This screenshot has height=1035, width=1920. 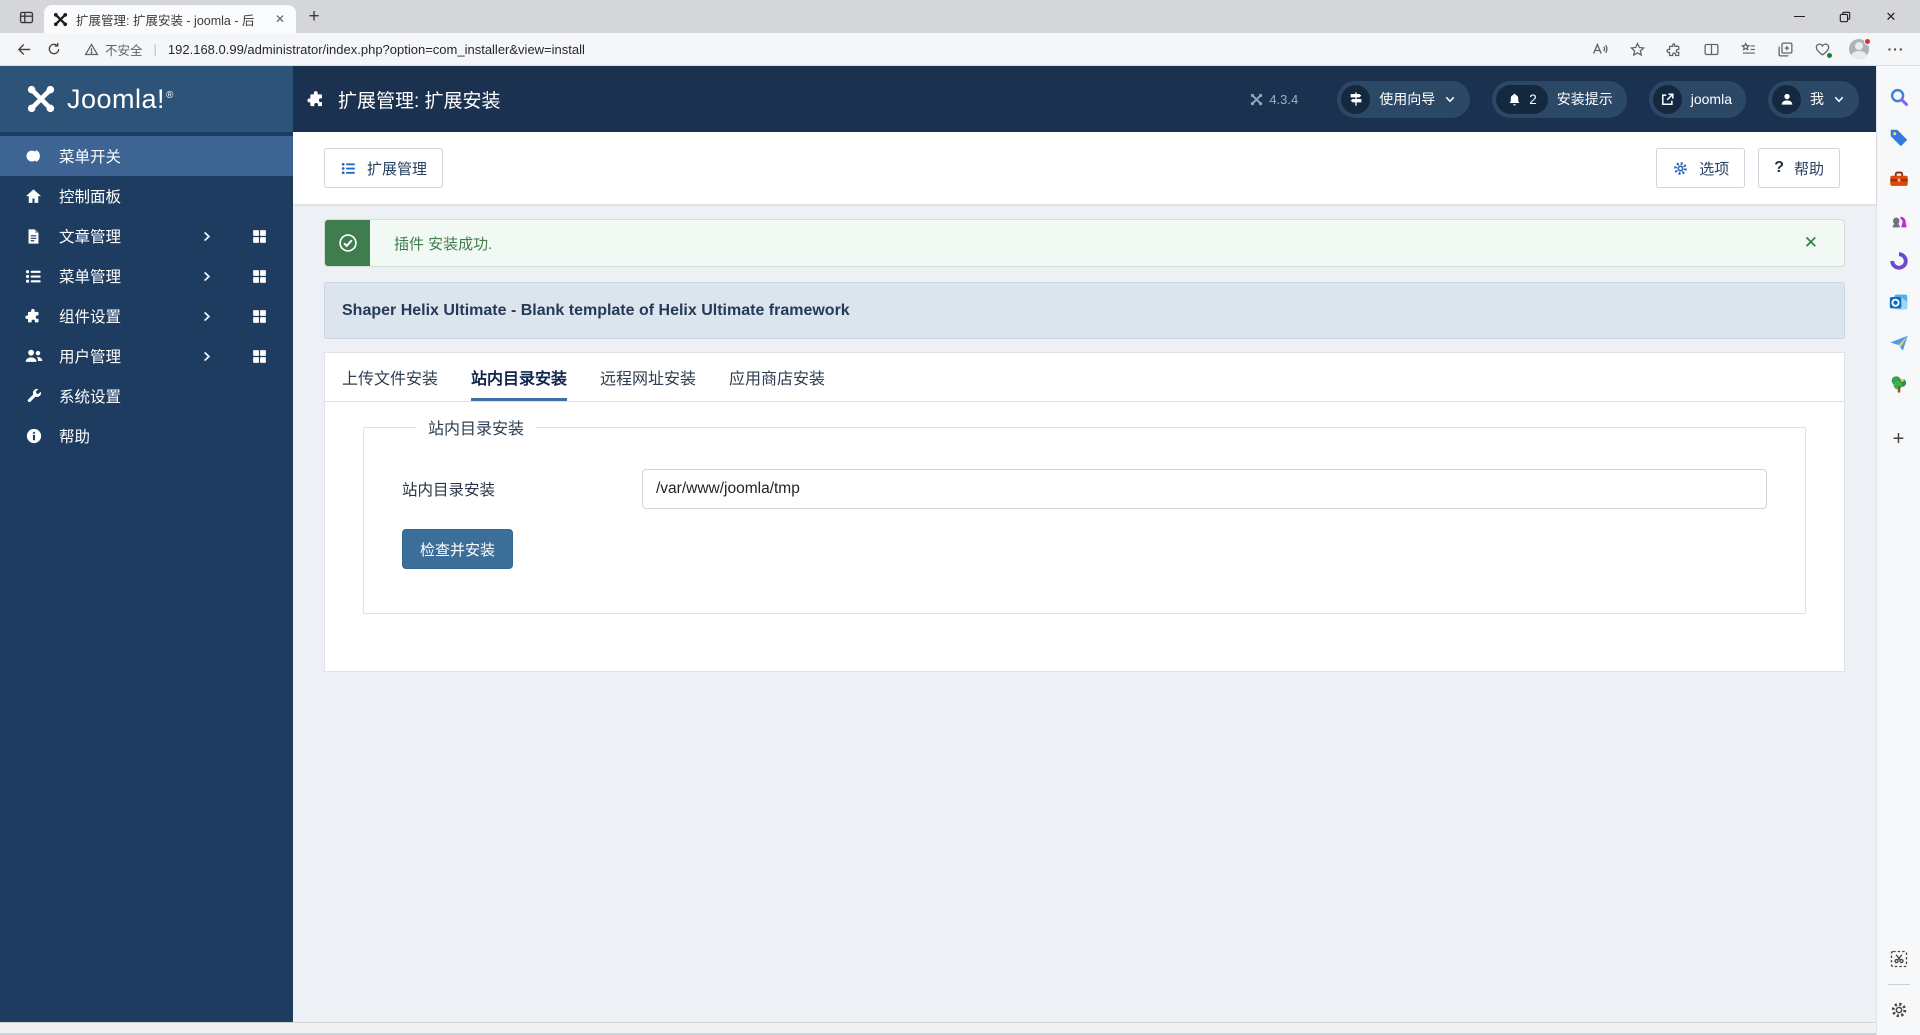 What do you see at coordinates (54, 49) in the screenshot?
I see `refresh-icon` at bounding box center [54, 49].